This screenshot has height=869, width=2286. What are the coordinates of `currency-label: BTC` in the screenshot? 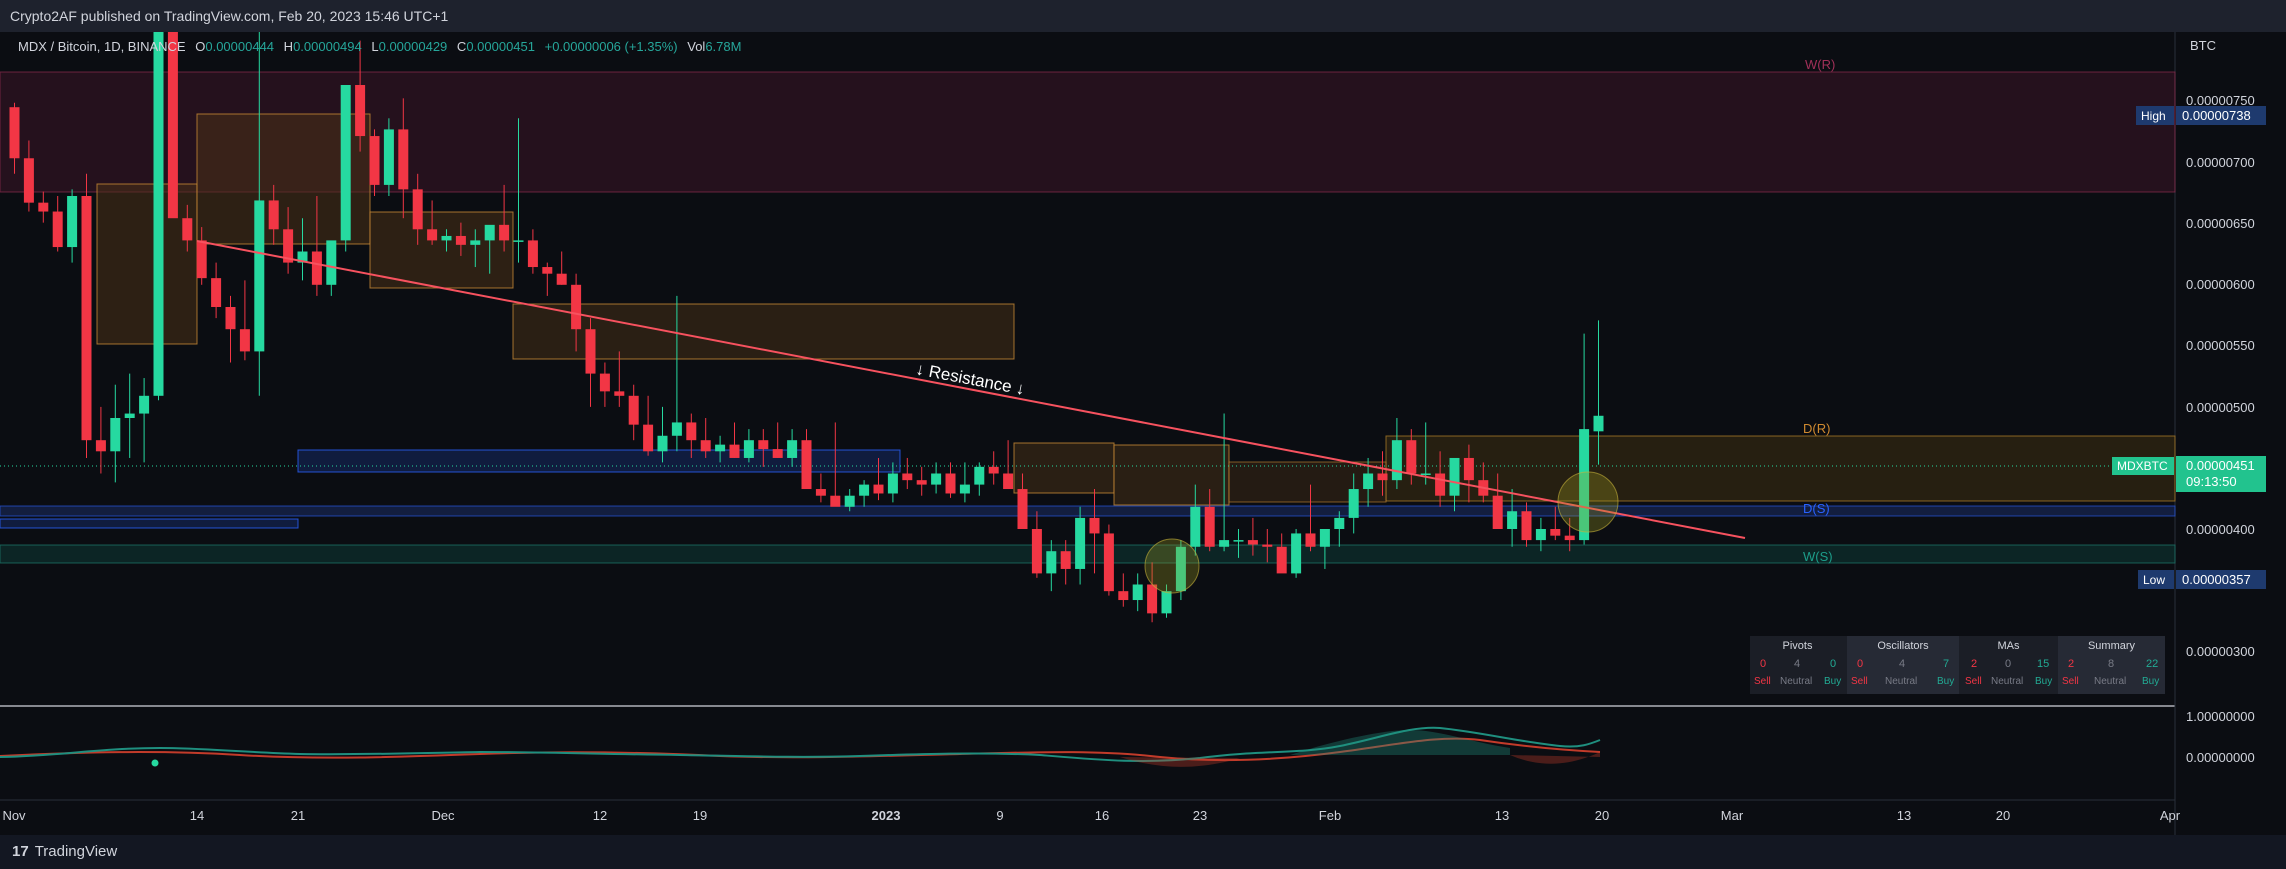 It's located at (2203, 45).